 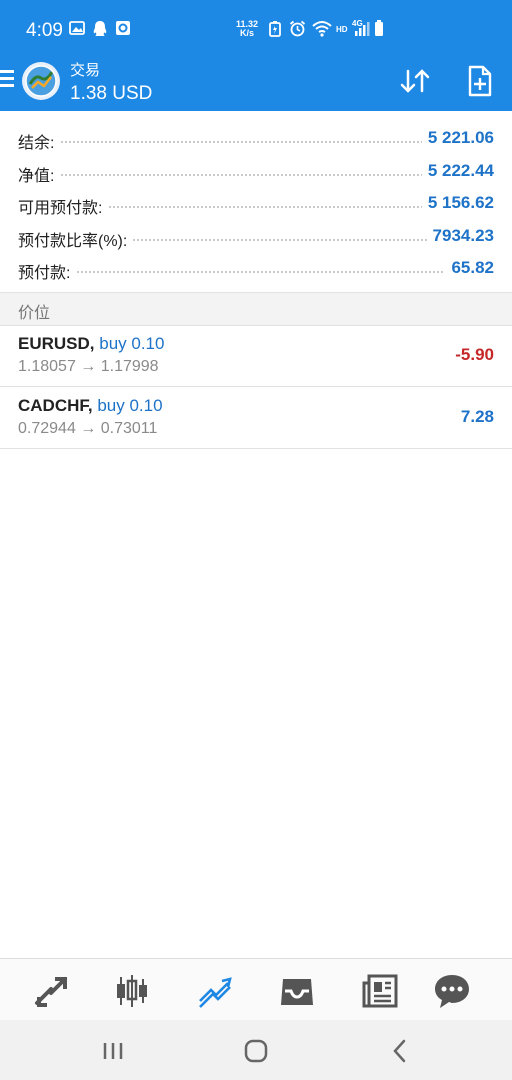 What do you see at coordinates (256, 356) in the screenshot?
I see `position-row: EURUSD, buy 0.10 1.18057 → 1.17998 -5.90` at bounding box center [256, 356].